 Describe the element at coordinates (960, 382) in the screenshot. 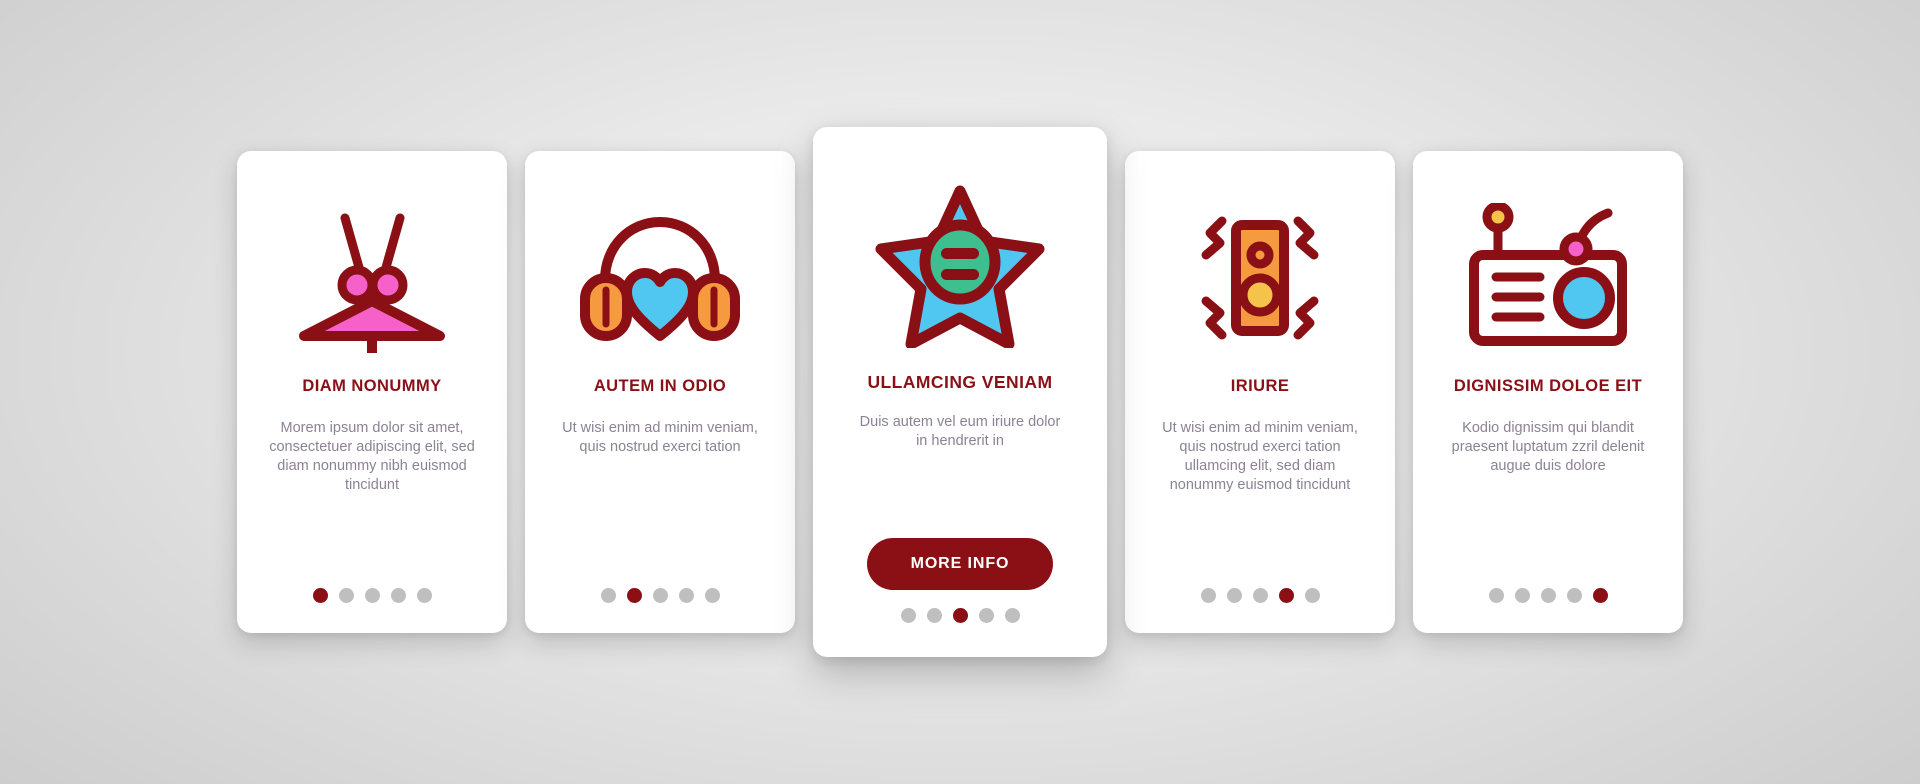

I see `card-title: ULLAMCING VENIAM` at that location.